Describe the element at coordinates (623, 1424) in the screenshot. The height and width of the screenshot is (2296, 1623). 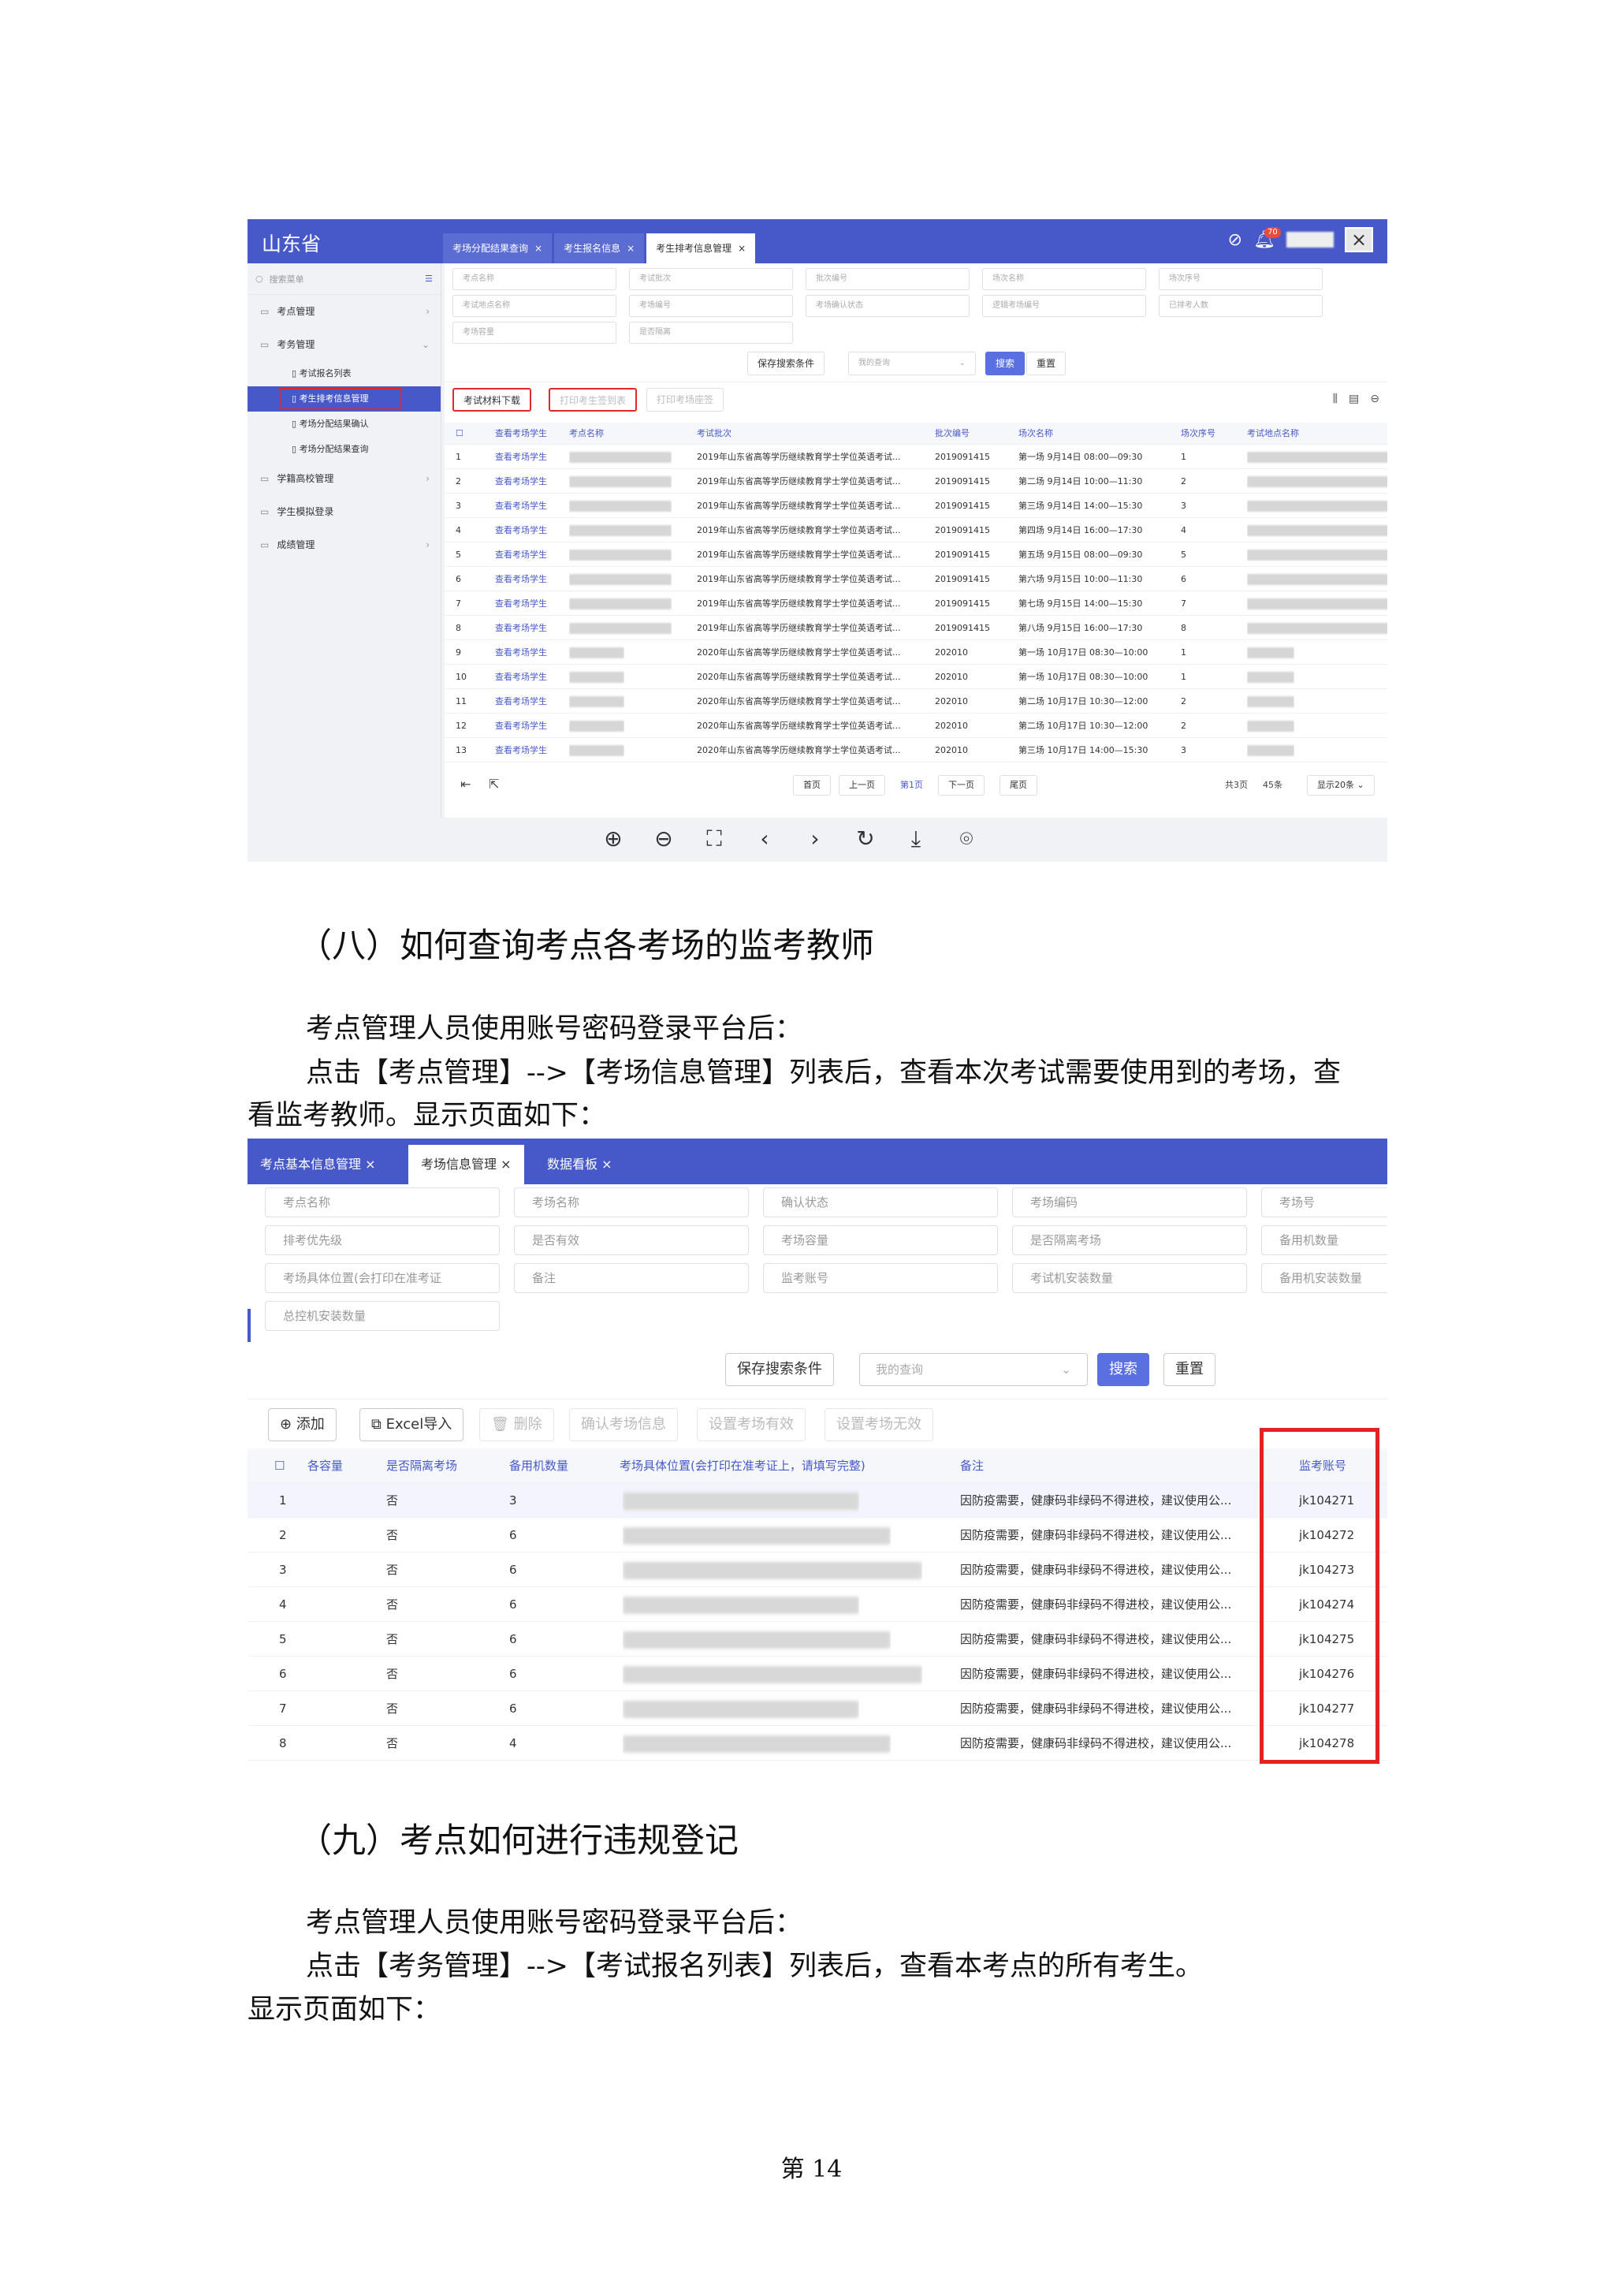
I see `confirm-room-button: 确认考场信息` at that location.